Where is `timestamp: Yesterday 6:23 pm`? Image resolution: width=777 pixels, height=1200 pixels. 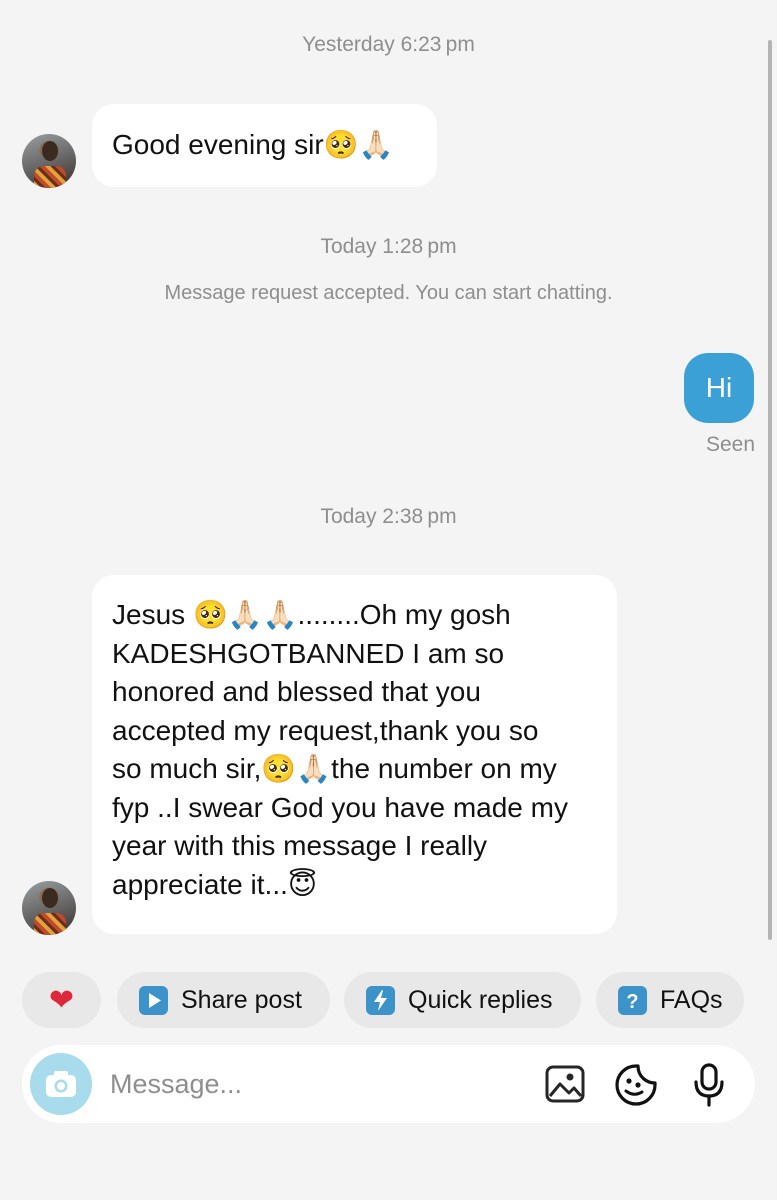 timestamp: Yesterday 6:23 pm is located at coordinates (388, 44).